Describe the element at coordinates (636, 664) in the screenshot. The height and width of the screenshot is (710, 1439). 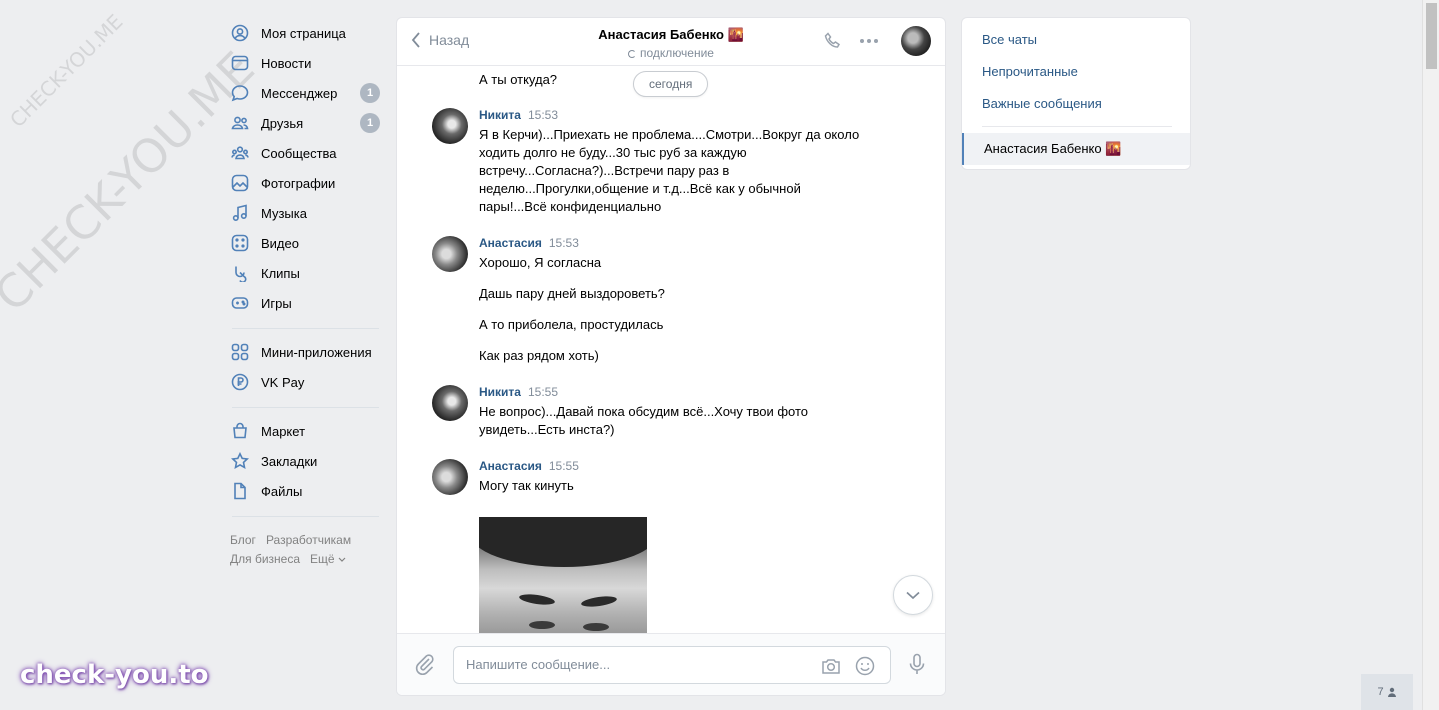
I see `message-input` at that location.